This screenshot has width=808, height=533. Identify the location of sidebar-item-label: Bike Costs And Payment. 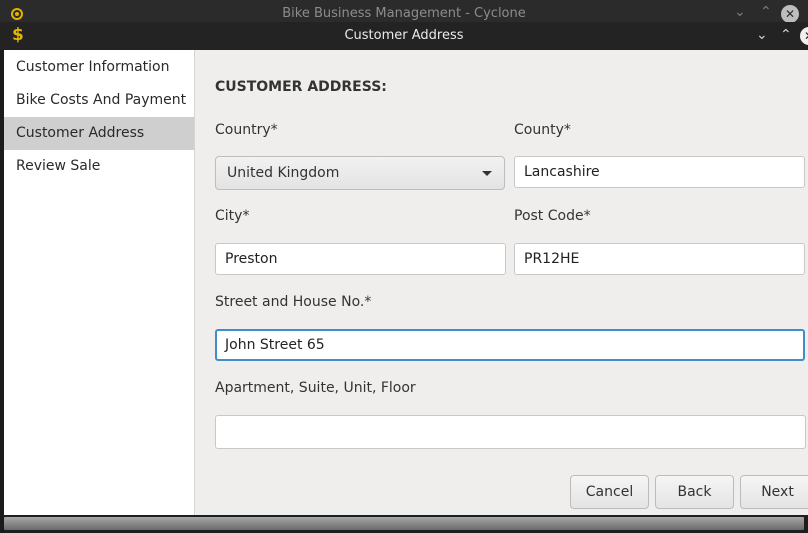
(101, 100).